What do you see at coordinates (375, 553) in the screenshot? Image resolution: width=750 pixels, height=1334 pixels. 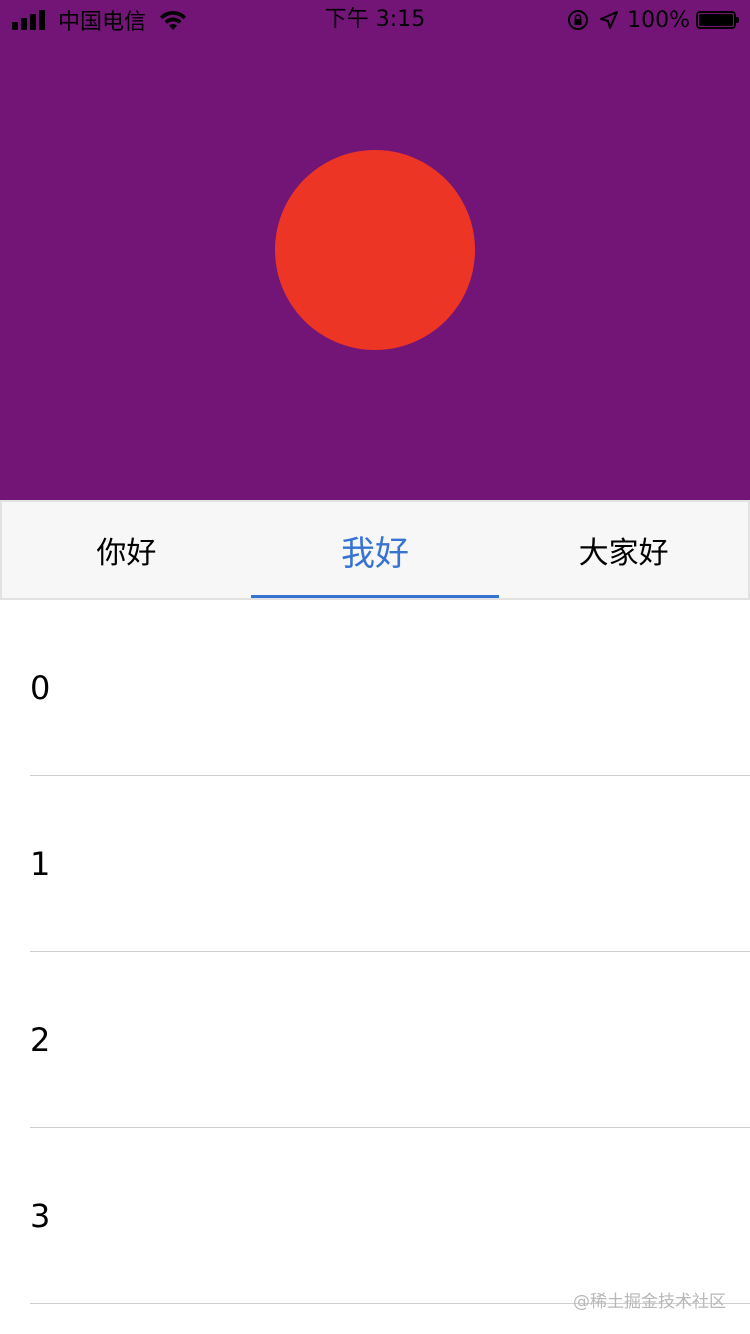 I see `tab-label: 我好` at bounding box center [375, 553].